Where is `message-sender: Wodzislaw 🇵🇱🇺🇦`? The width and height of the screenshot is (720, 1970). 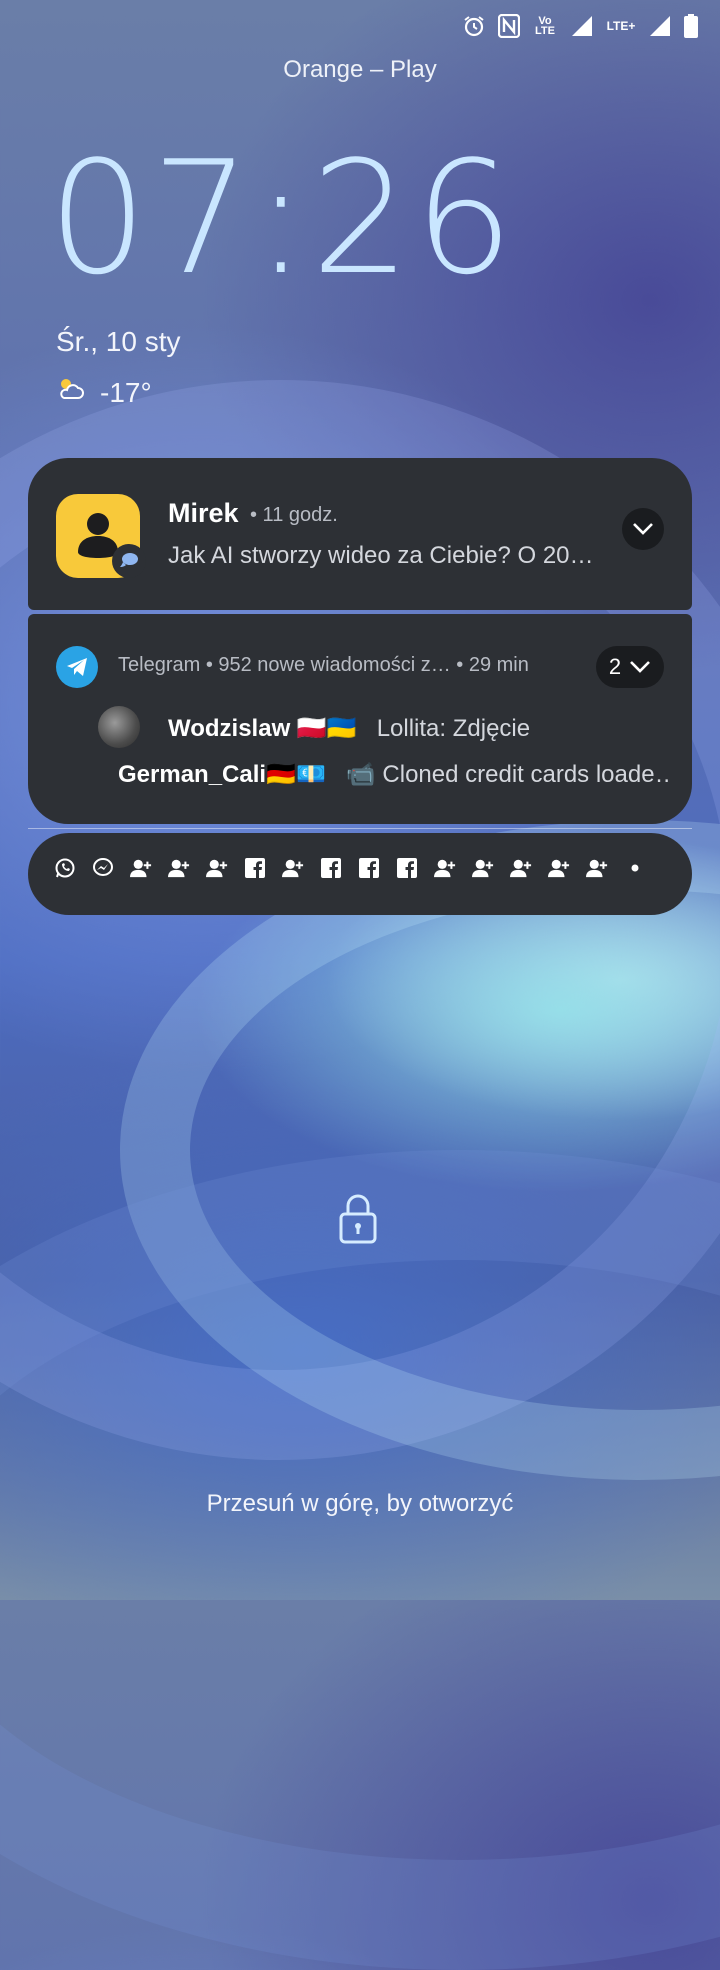
message-sender: Wodzislaw 🇵🇱🇺🇦 is located at coordinates (262, 728).